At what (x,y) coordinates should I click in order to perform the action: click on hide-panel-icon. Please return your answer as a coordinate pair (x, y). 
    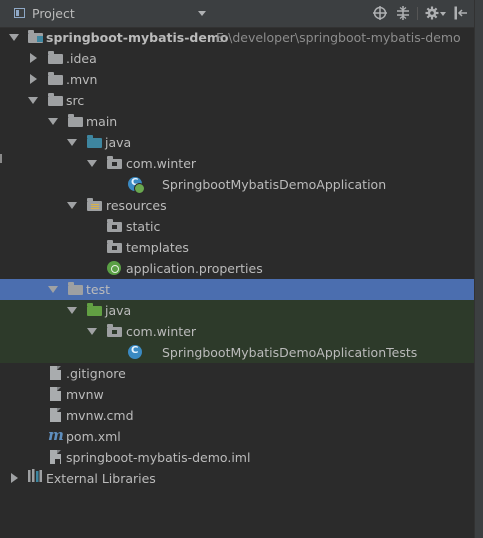
    Looking at the image, I should click on (461, 13).